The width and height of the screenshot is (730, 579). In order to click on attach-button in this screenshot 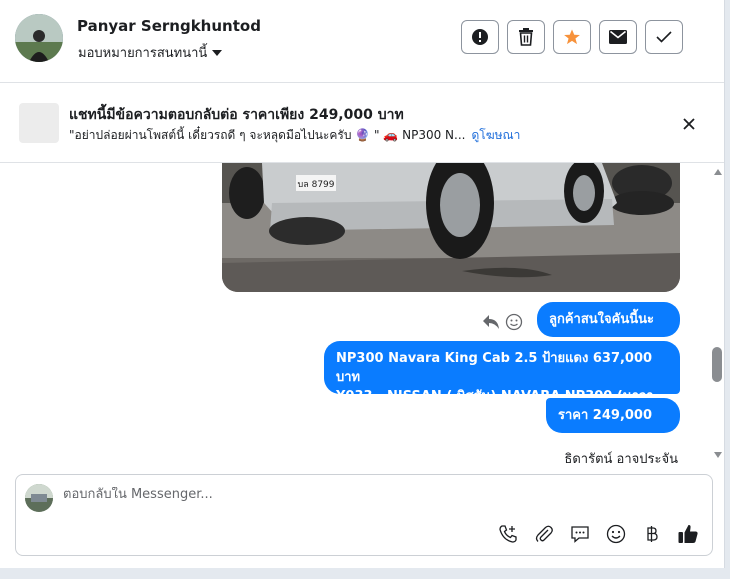, I will do `click(544, 534)`.